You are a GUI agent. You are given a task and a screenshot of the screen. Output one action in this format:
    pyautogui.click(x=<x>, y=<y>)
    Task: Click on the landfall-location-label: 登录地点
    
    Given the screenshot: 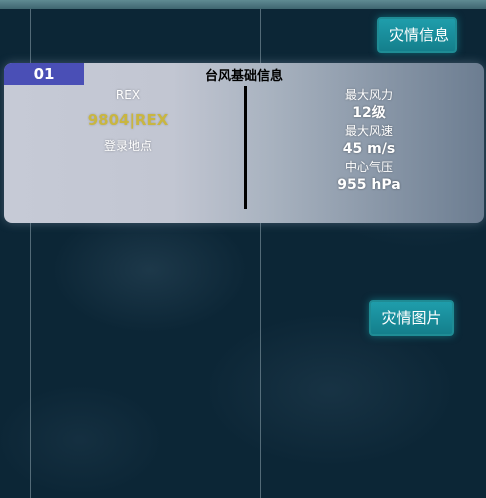 What is the action you would take?
    pyautogui.click(x=127, y=146)
    